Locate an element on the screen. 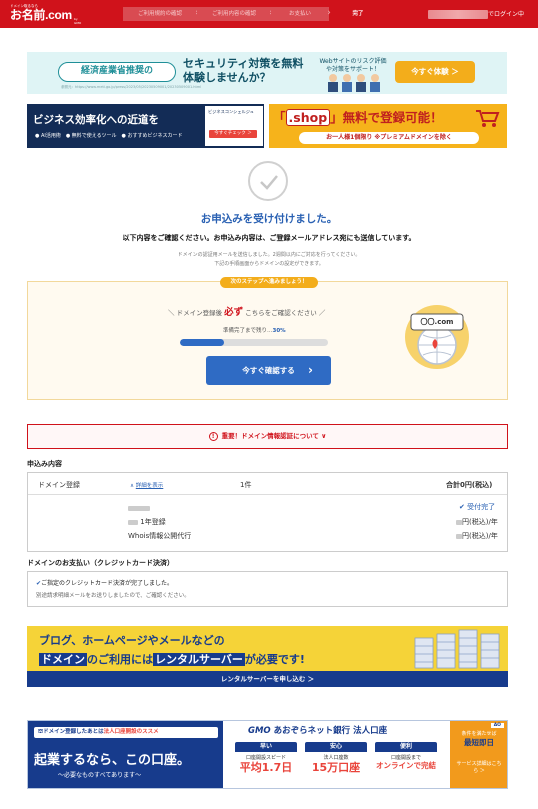 The image size is (538, 809). logo-text: お名前.com is located at coordinates (41, 15).